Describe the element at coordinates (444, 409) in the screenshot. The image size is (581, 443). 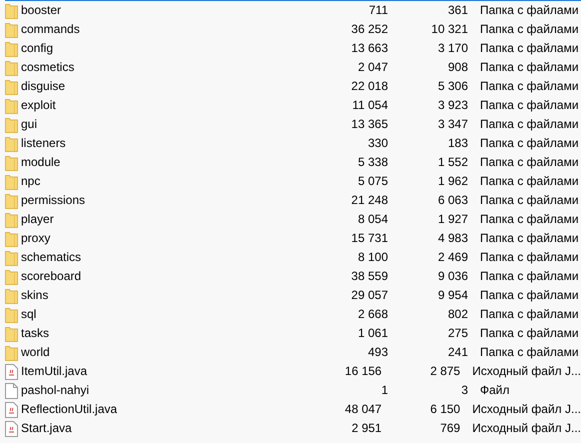
I see `packed-size: 6 150` at that location.